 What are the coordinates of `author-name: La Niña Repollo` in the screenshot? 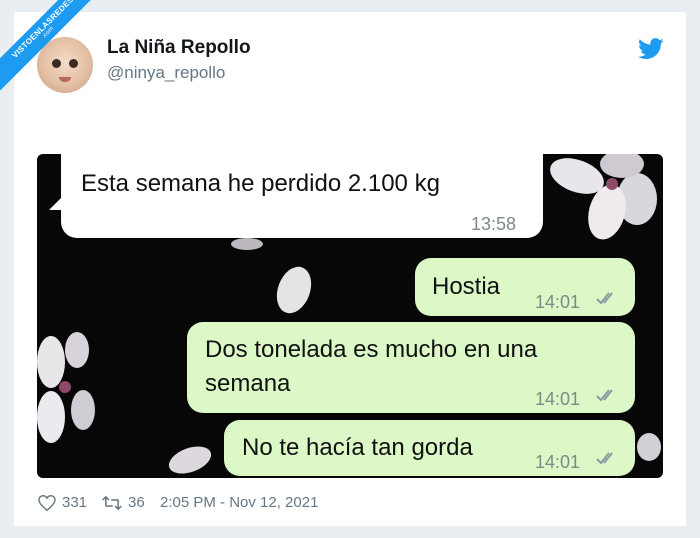 It's located at (179, 48).